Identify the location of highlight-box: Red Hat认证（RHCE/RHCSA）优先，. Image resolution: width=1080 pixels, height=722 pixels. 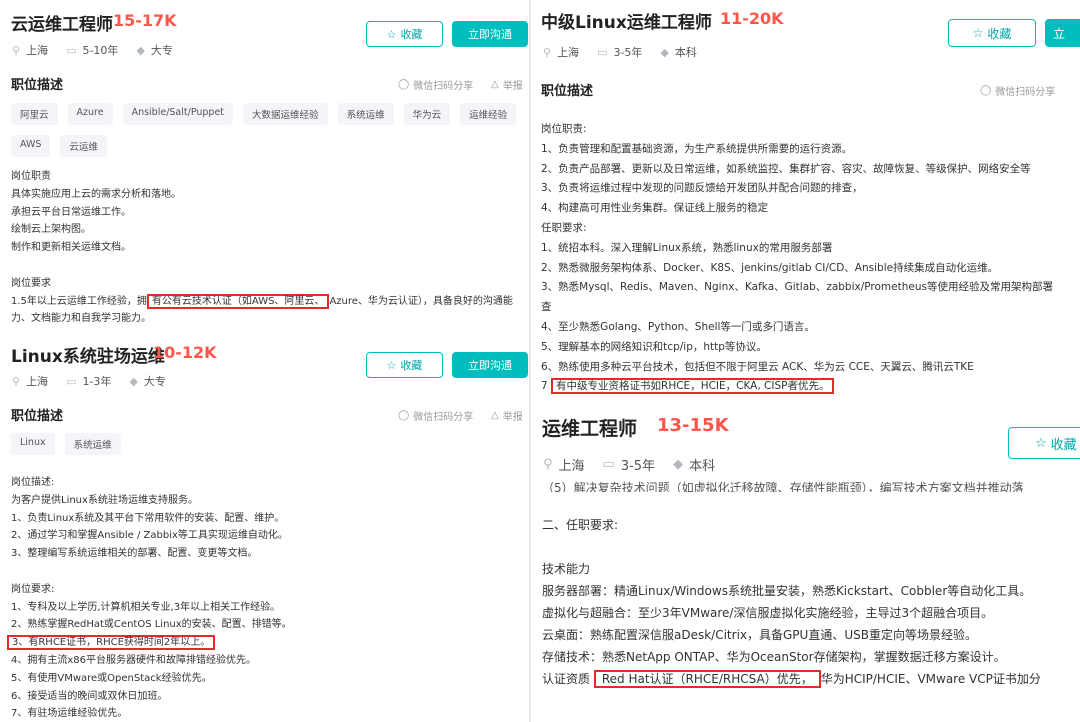
(707, 679).